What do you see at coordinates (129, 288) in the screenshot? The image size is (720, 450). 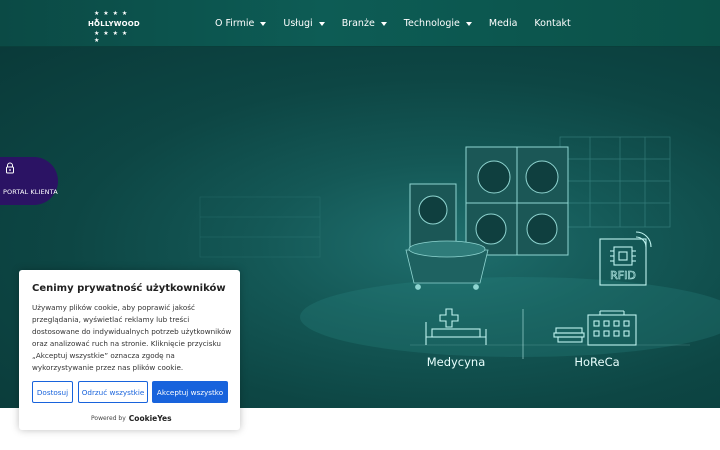 I see `cookie-title: Cenimy prywatność użytkowników` at bounding box center [129, 288].